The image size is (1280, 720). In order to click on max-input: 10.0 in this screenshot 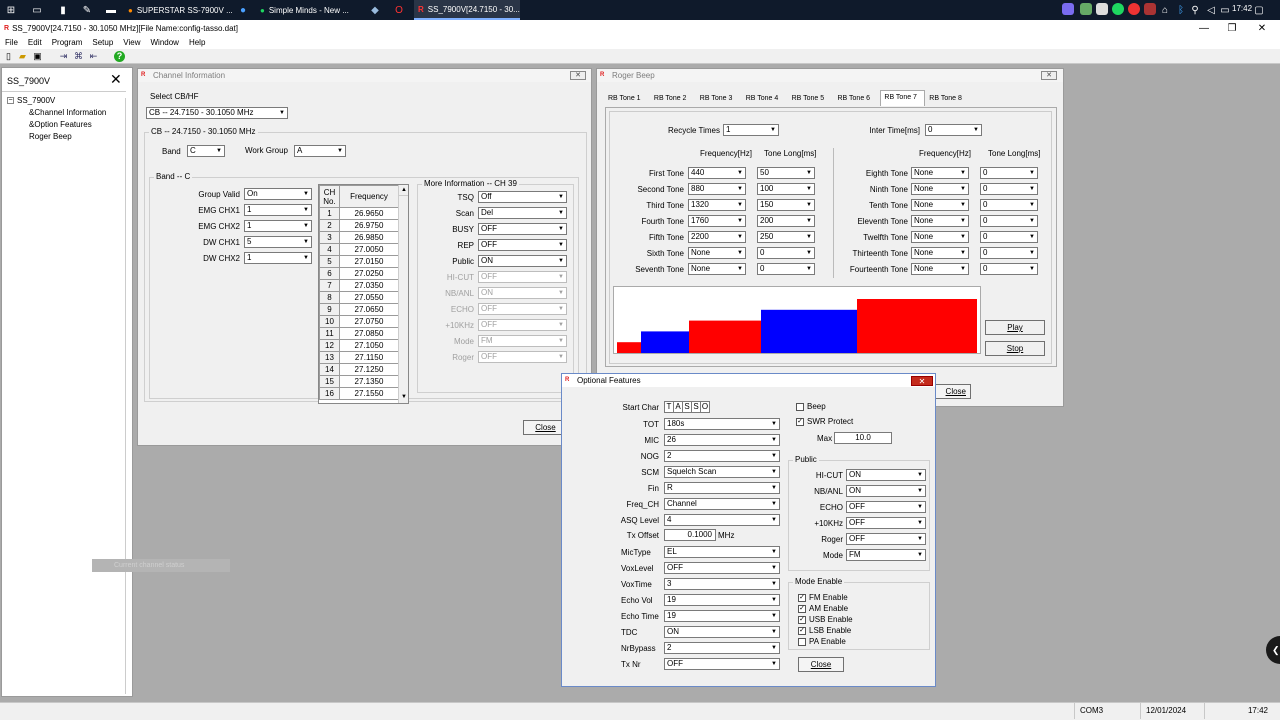, I will do `click(863, 438)`.